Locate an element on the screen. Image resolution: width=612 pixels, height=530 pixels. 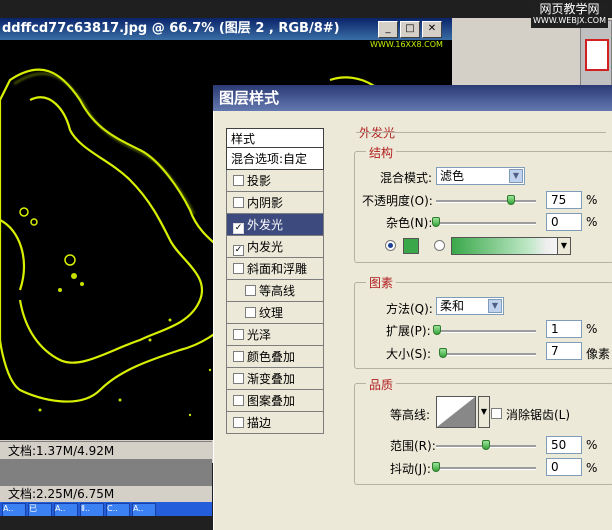
gradient-radio is located at coordinates (439, 245).